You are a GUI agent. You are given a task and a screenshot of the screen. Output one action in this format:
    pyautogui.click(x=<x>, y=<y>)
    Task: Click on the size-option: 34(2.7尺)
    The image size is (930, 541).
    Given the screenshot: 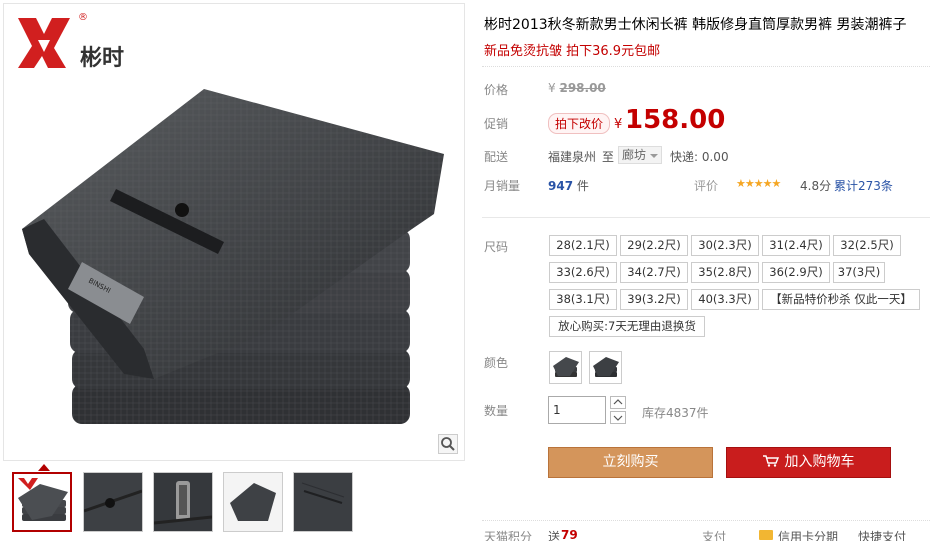 What is the action you would take?
    pyautogui.click(x=654, y=272)
    